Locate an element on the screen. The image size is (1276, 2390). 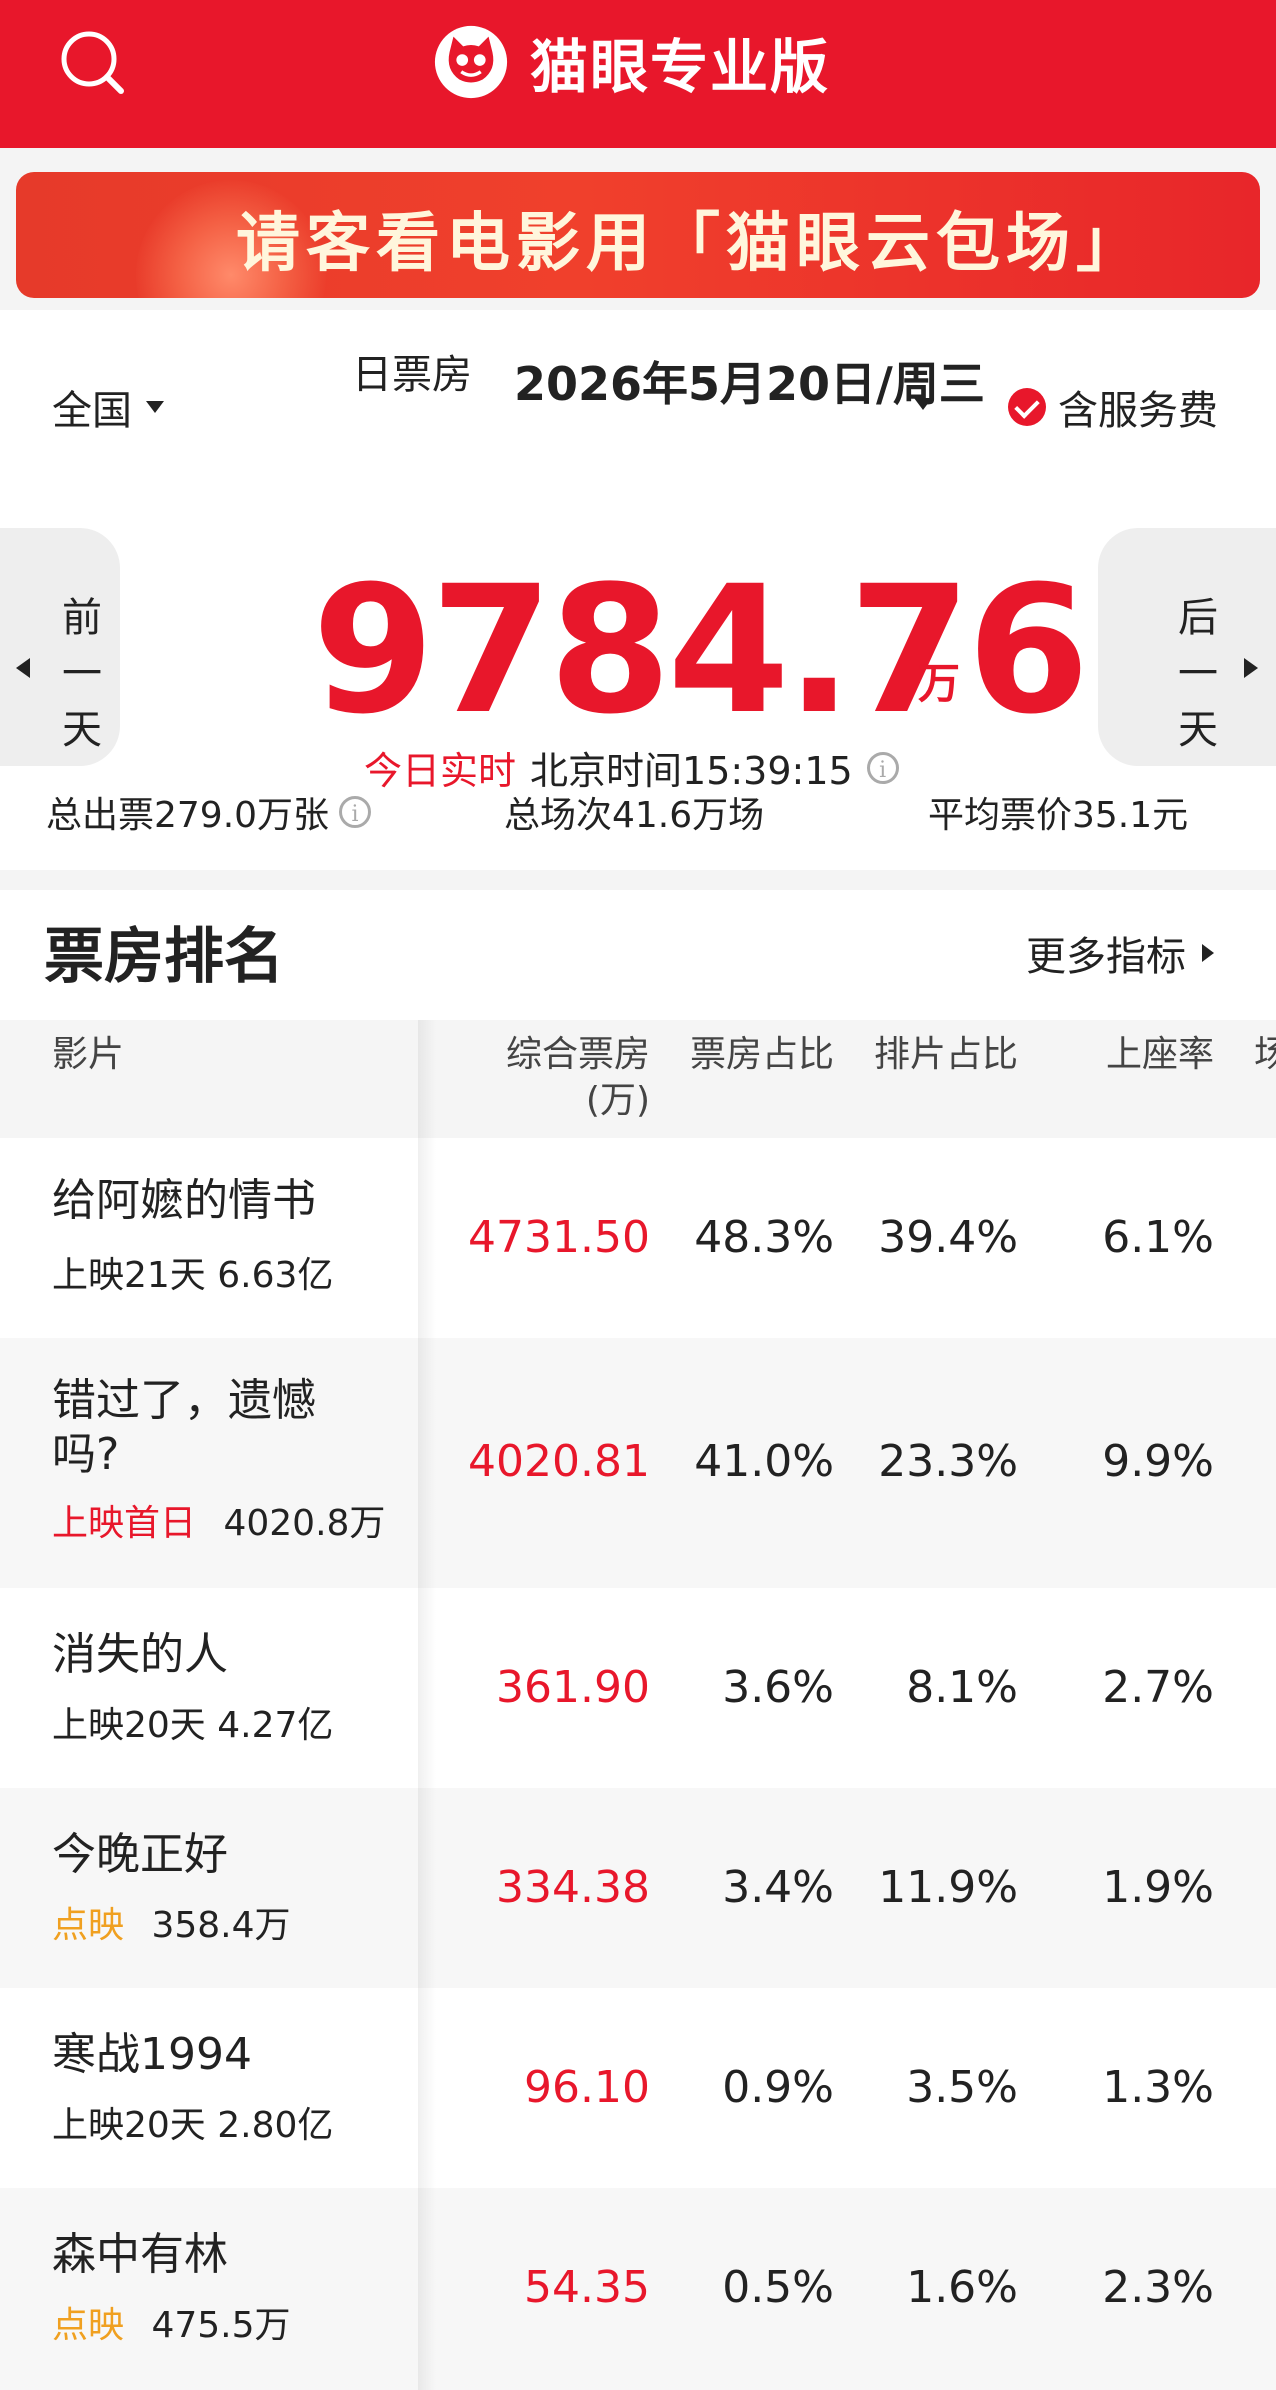
region-selector: 全国 is located at coordinates (108, 407).